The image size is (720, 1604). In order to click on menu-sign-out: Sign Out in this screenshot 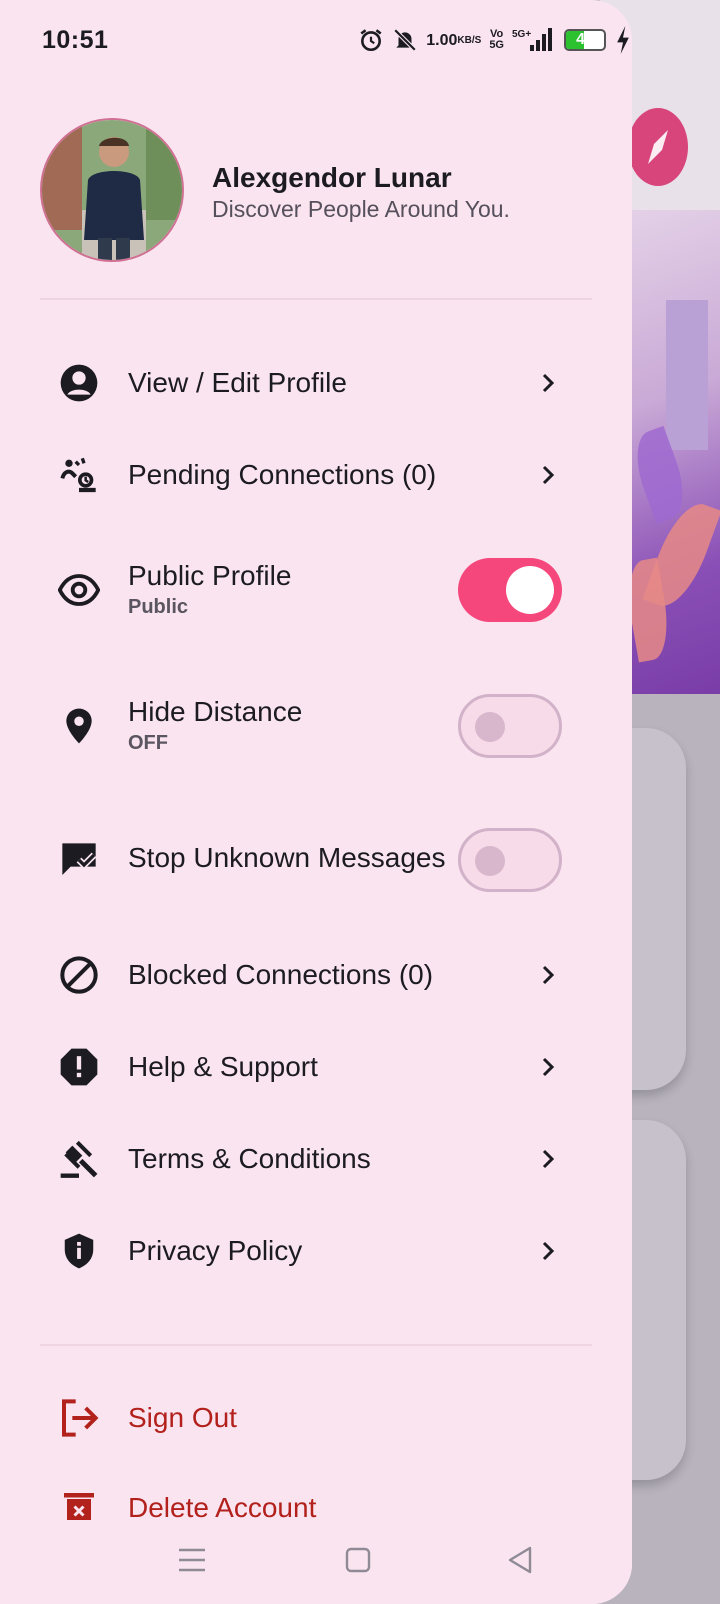, I will do `click(318, 1418)`.